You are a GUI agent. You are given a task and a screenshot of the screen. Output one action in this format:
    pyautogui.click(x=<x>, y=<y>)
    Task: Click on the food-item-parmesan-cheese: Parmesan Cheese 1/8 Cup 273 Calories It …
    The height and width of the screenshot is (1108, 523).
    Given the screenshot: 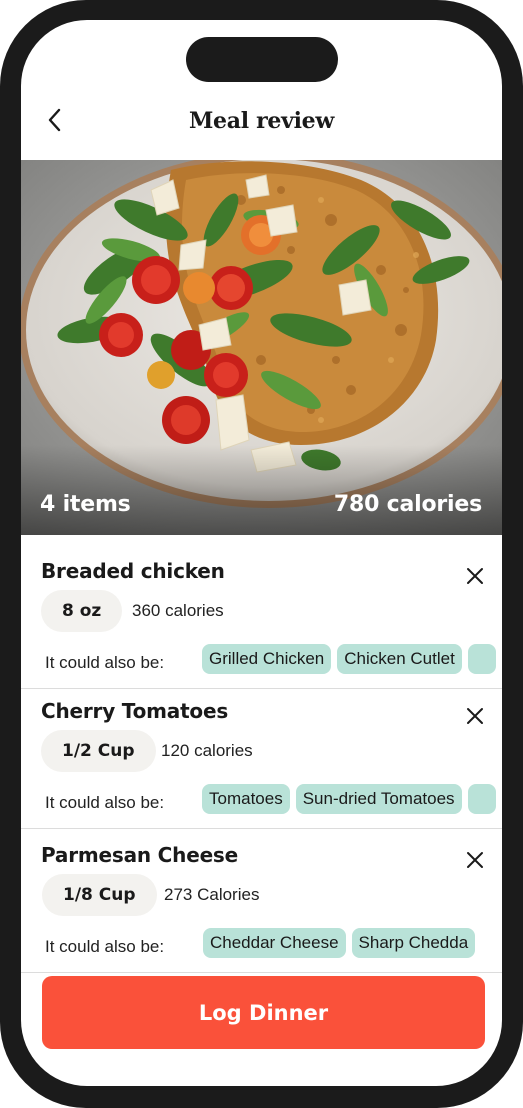 What is the action you would take?
    pyautogui.click(x=261, y=901)
    